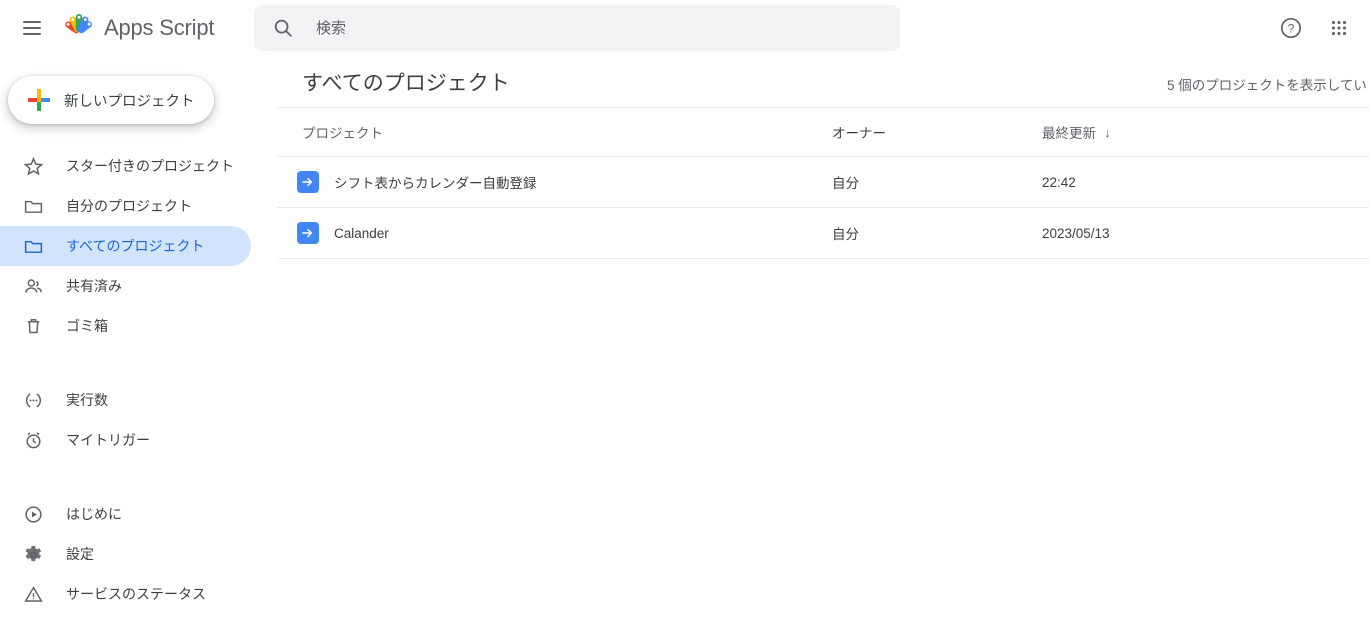 The width and height of the screenshot is (1369, 621). I want to click on sidebar-item-my-projects: 自分のプロジェクト, so click(125, 206).